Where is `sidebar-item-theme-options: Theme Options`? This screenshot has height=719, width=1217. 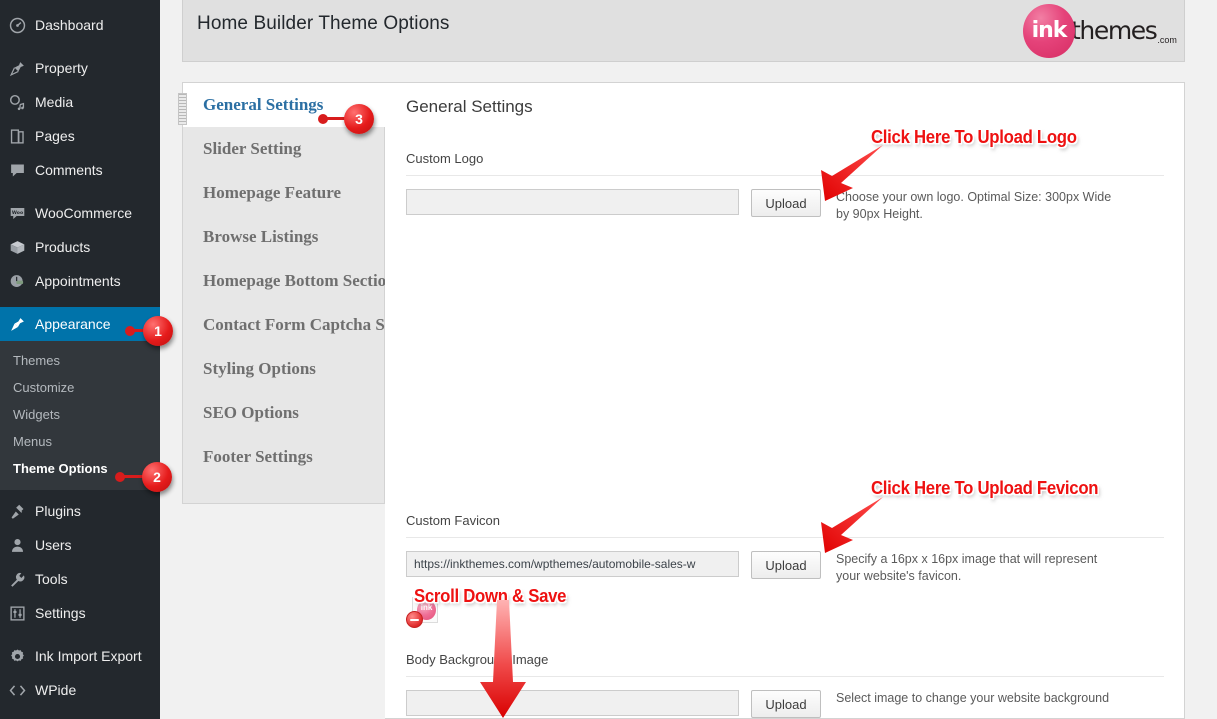
sidebar-item-theme-options: Theme Options is located at coordinates (80, 468).